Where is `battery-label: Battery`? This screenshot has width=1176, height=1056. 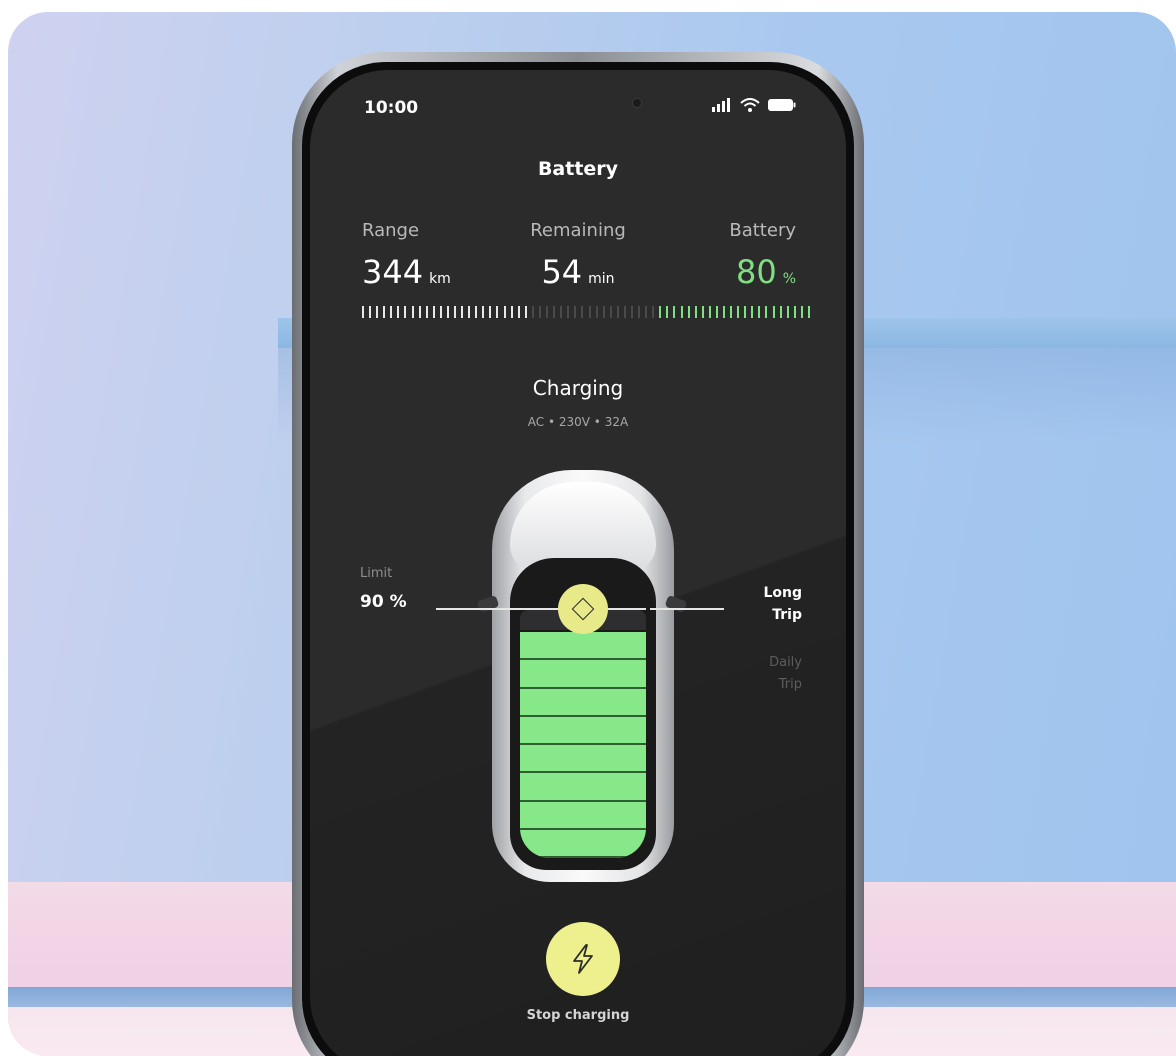 battery-label: Battery is located at coordinates (762, 230).